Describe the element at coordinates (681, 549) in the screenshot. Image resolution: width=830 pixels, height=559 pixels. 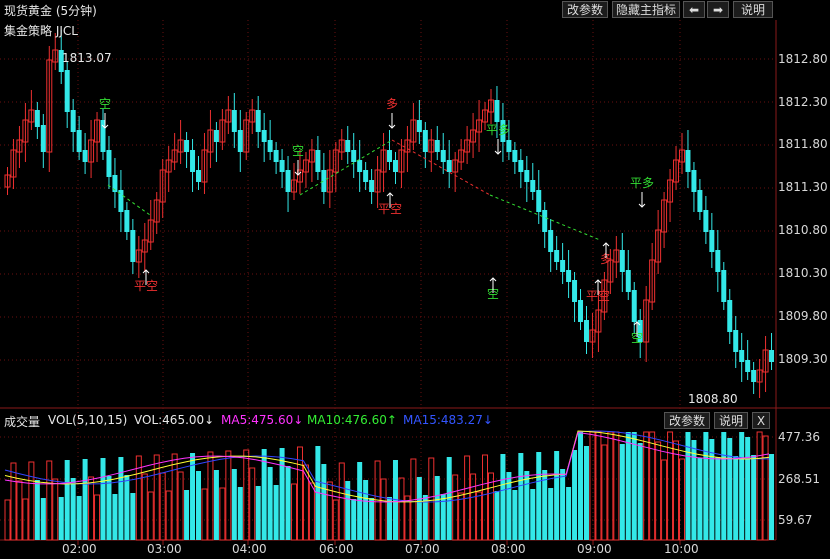
I see `x-axis-label: 10:00` at that location.